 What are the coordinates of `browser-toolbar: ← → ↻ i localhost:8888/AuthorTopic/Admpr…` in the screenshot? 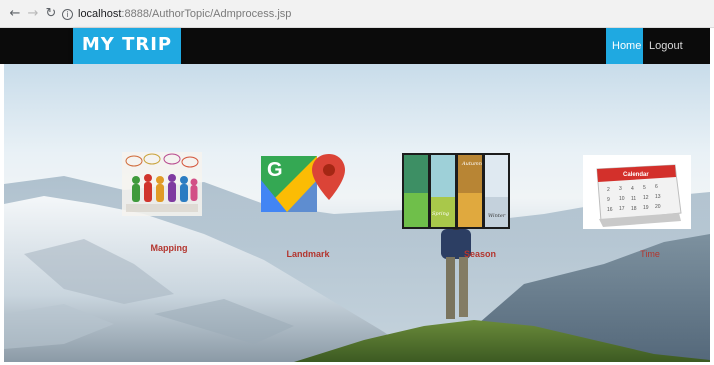 It's located at (357, 14).